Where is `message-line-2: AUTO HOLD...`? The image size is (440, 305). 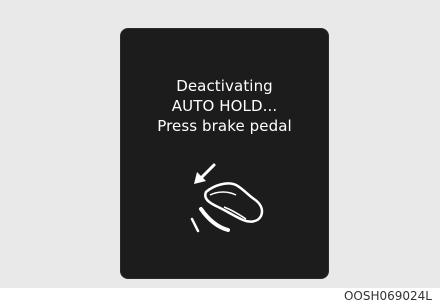 message-line-2: AUTO HOLD... is located at coordinates (224, 106).